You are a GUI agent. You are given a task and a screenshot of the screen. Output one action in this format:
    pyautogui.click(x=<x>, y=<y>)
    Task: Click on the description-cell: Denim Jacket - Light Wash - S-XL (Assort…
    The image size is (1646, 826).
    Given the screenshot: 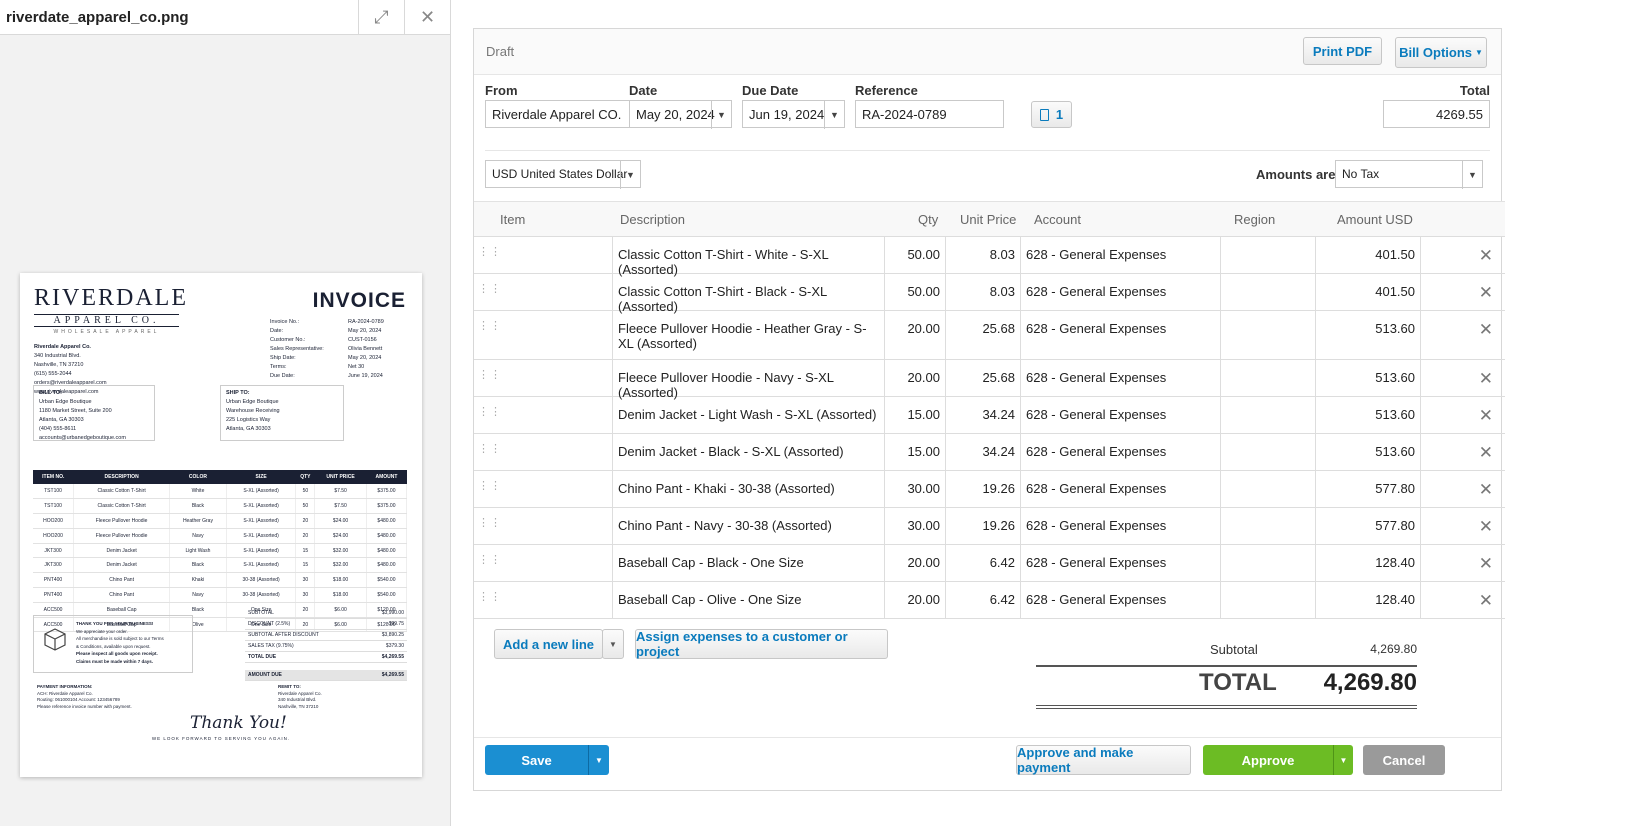 What is the action you would take?
    pyautogui.click(x=749, y=415)
    